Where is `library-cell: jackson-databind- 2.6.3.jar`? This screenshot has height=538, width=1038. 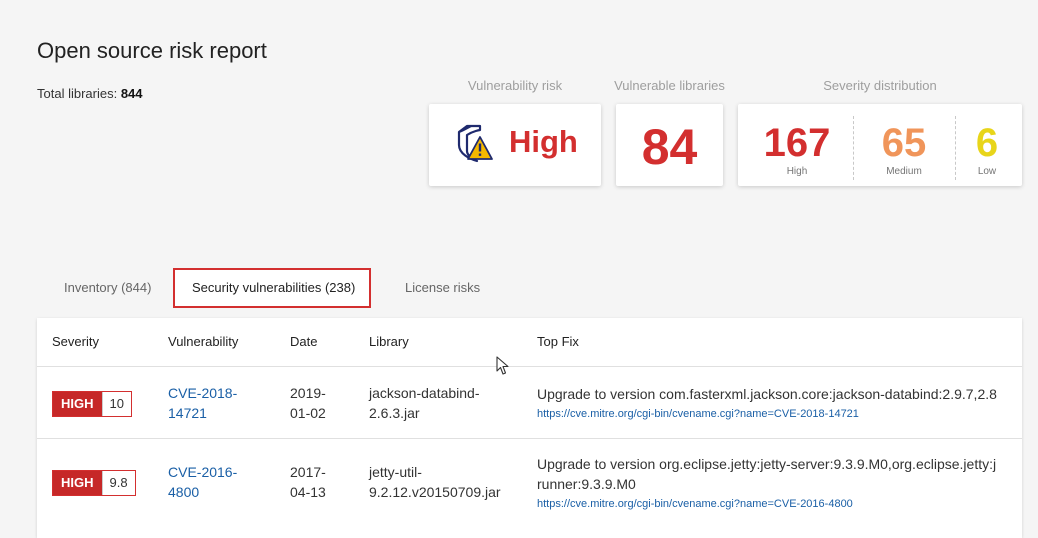 library-cell: jackson-databind- 2.6.3.jar is located at coordinates (424, 403).